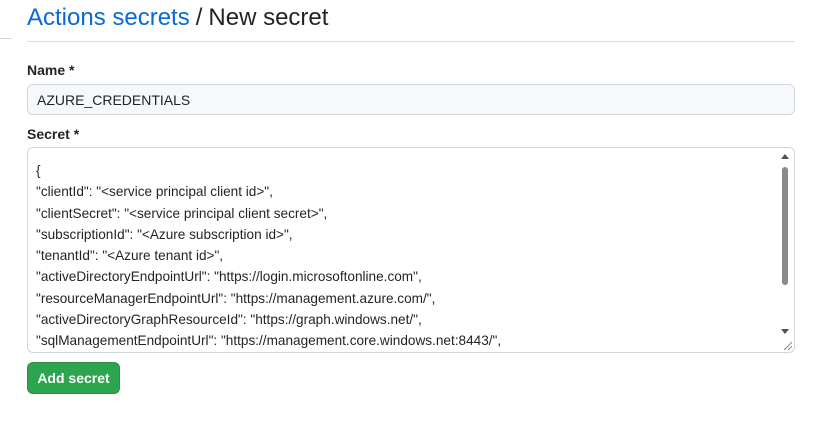  Describe the element at coordinates (38, 170) in the screenshot. I see `secret-line: {` at that location.